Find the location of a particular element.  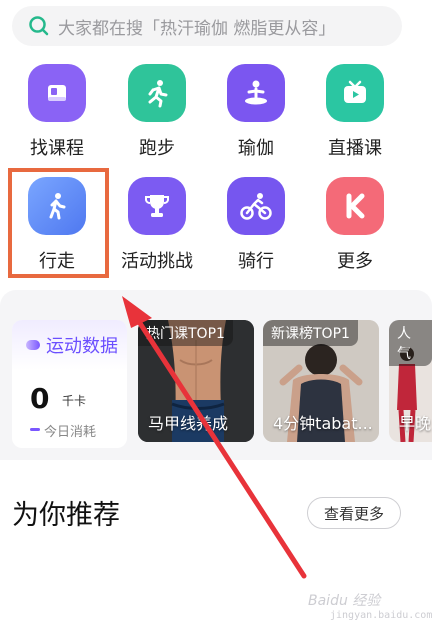

card-caption: 马甲线养成 is located at coordinates (188, 423).